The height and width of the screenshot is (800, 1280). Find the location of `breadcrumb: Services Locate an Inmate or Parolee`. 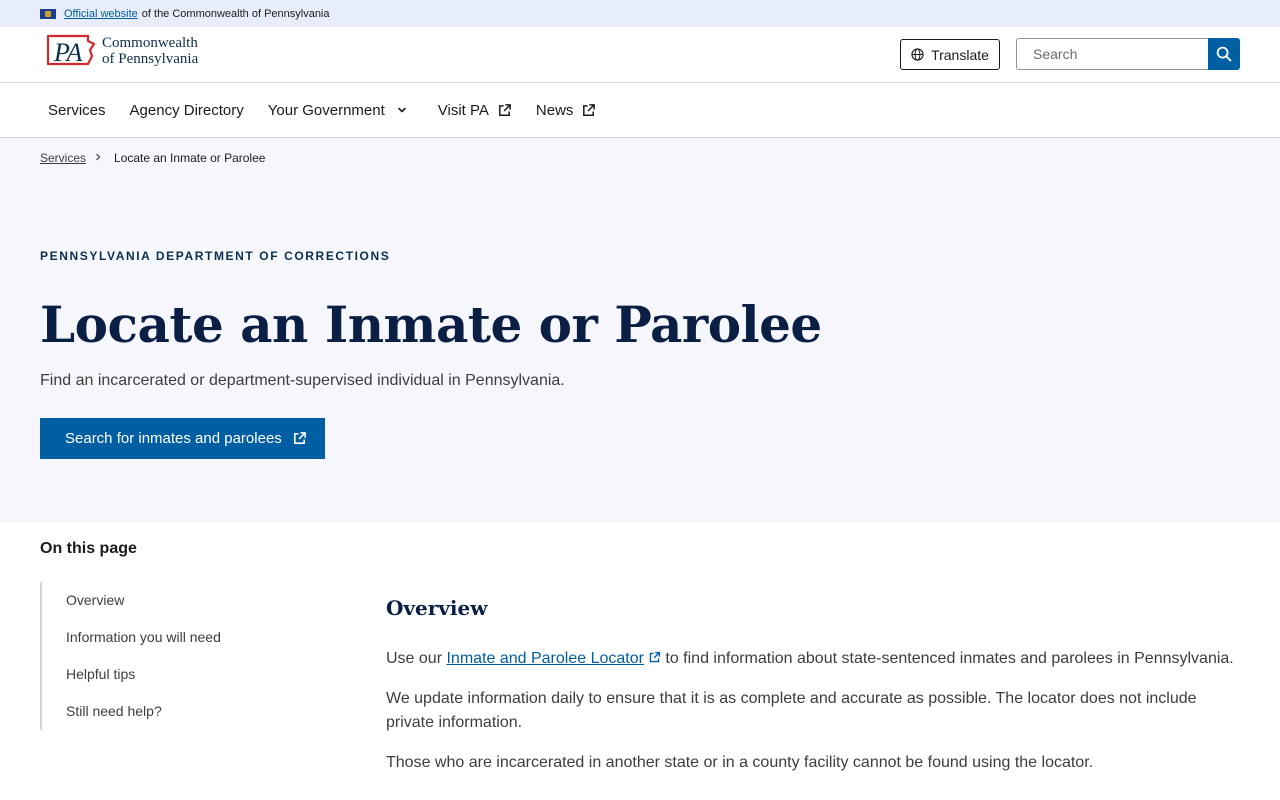

breadcrumb: Services Locate an Inmate or Parolee is located at coordinates (152, 158).